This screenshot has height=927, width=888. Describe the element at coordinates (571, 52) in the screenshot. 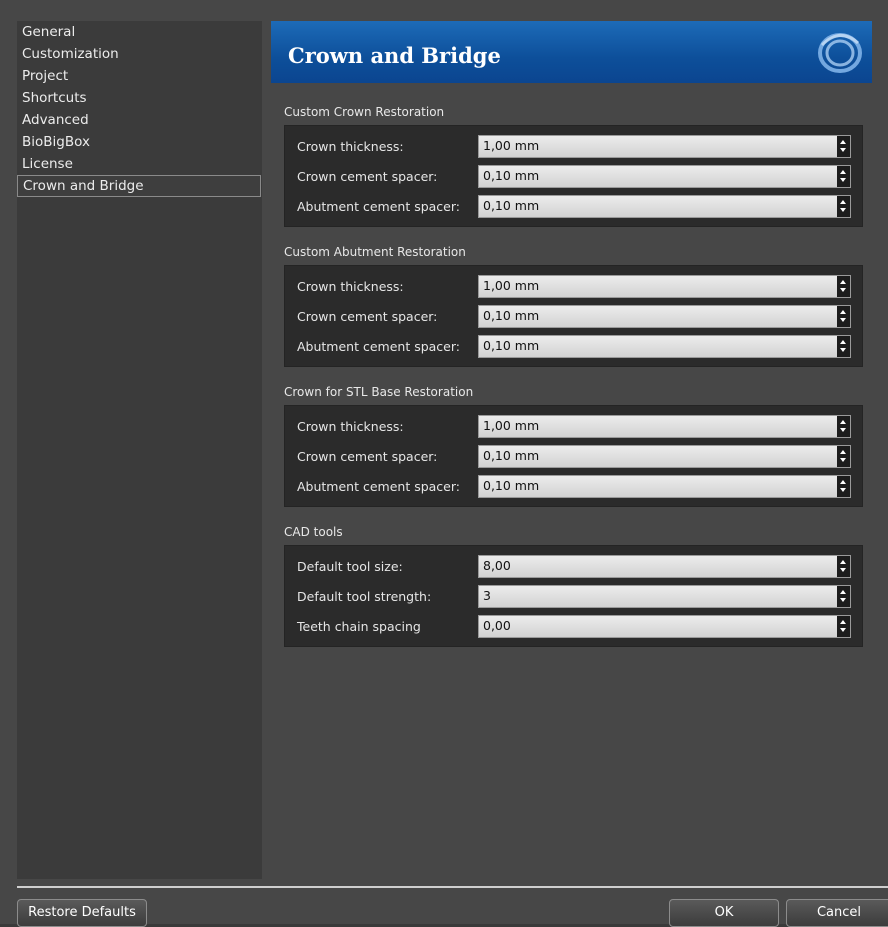

I see `panel-header: Crown and Bridge` at that location.